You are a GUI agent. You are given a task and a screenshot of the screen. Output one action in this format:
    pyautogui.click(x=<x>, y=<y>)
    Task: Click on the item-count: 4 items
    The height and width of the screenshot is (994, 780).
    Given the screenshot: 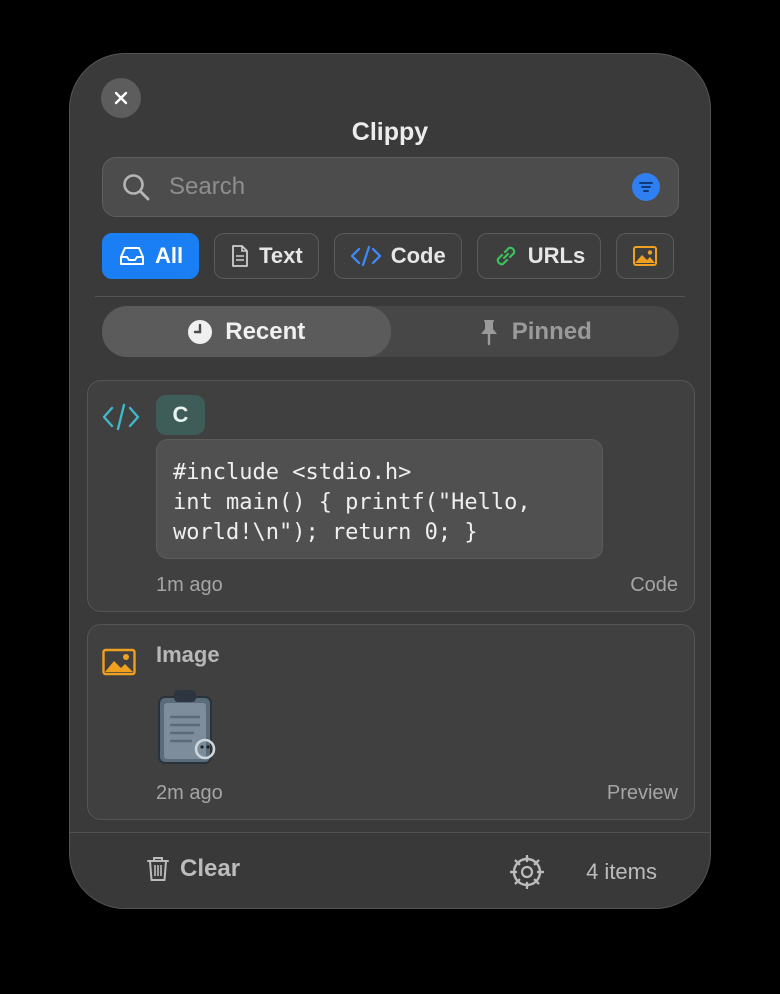 What is the action you would take?
    pyautogui.click(x=621, y=871)
    